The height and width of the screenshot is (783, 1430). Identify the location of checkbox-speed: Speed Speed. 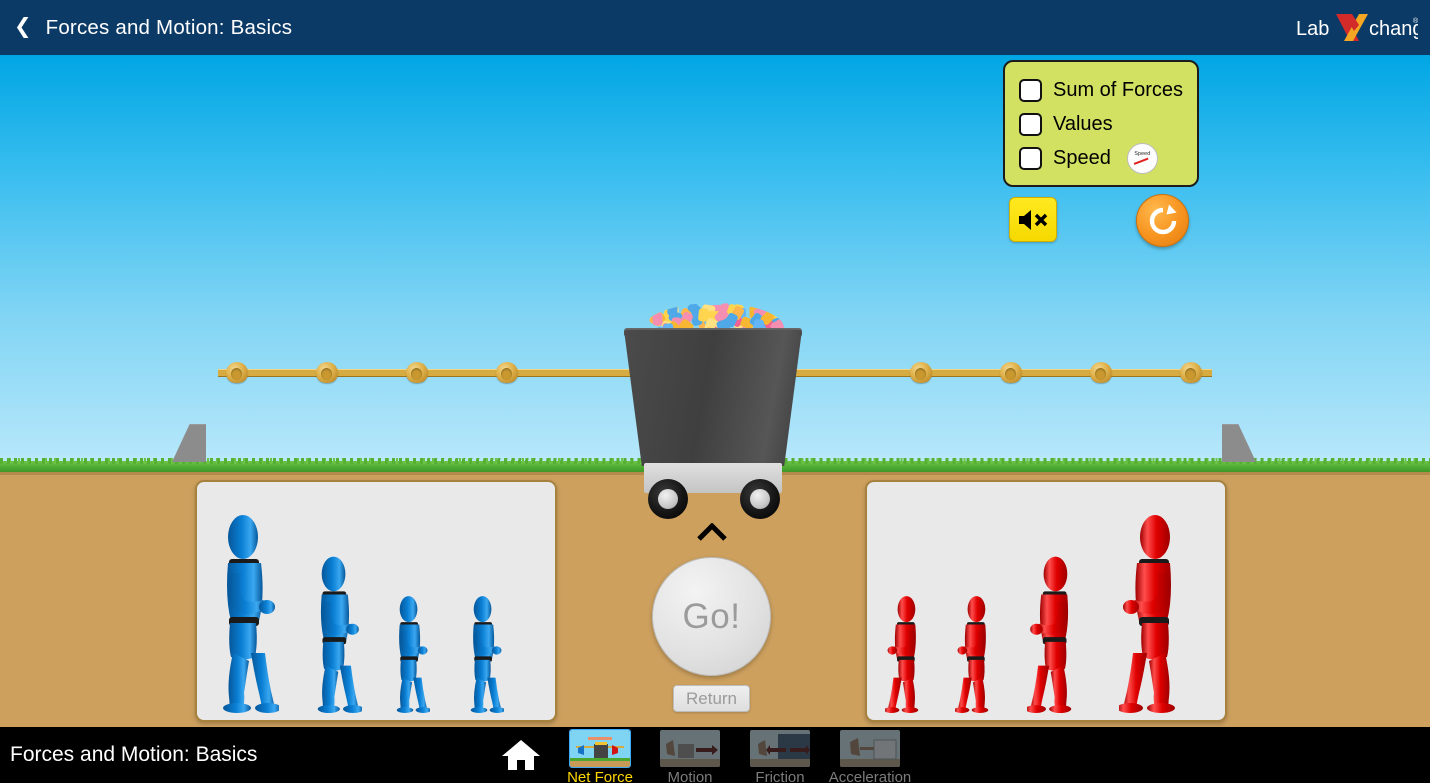
(1108, 158).